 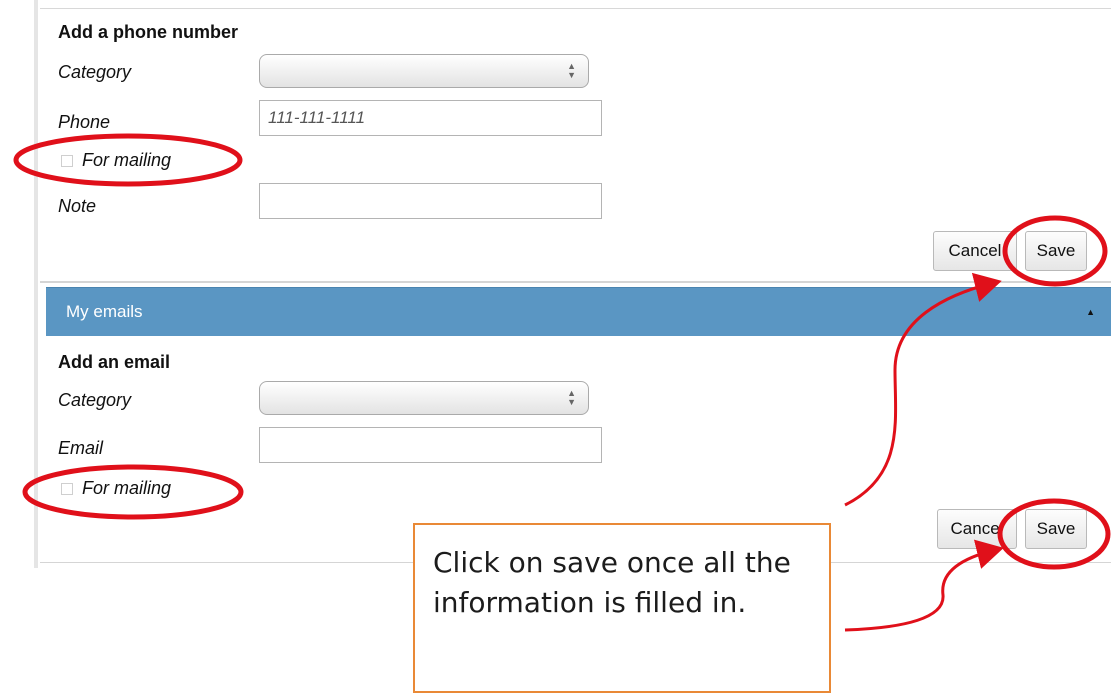 I want to click on phone-cancel-button: Cancel, so click(x=975, y=251).